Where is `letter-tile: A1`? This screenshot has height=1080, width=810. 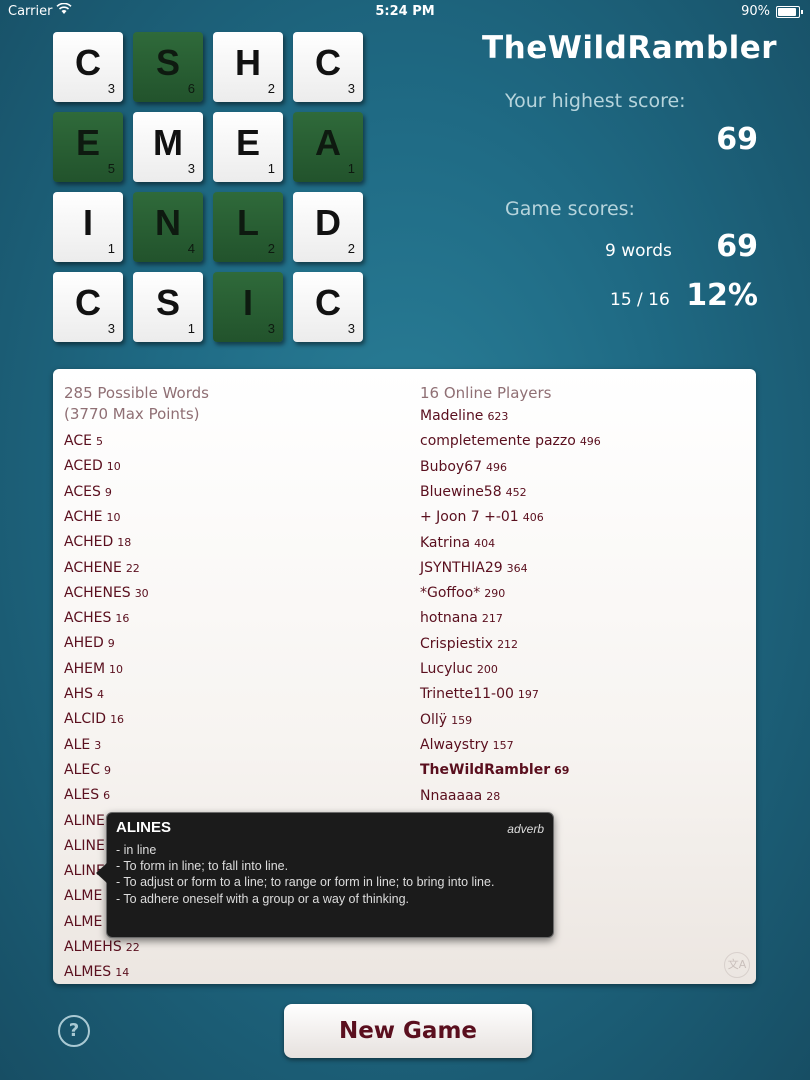 letter-tile: A1 is located at coordinates (328, 147).